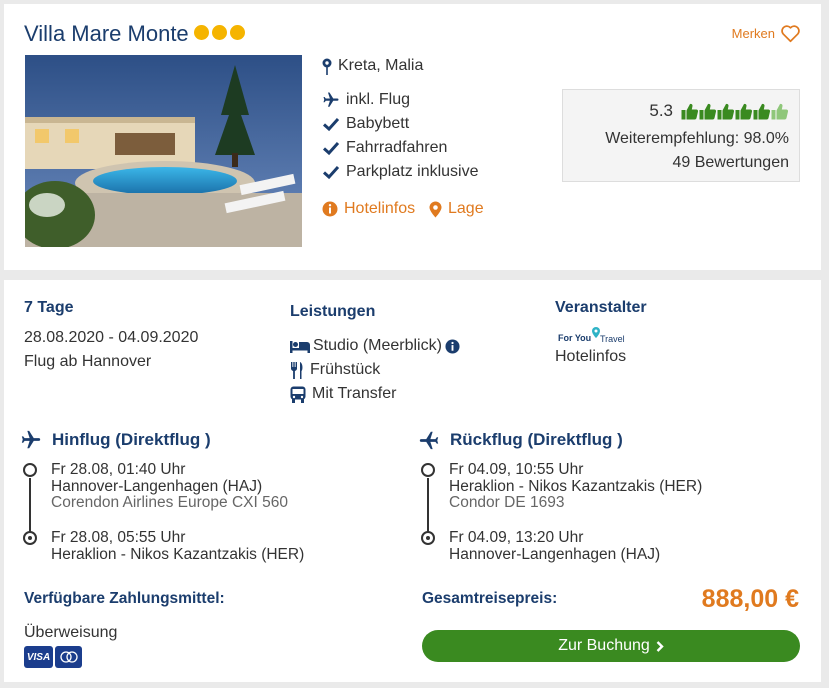  Describe the element at coordinates (163, 151) in the screenshot. I see `hotel-photo` at that location.